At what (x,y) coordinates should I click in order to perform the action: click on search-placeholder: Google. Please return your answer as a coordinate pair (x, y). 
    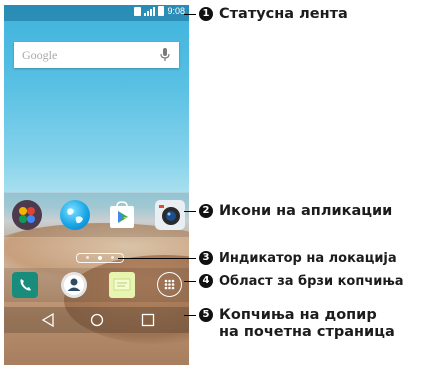
    Looking at the image, I should click on (40, 55).